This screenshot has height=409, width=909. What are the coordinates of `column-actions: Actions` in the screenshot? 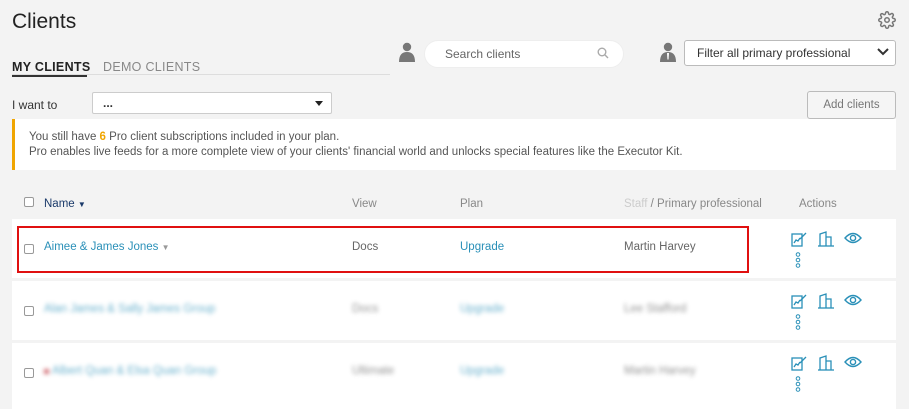 It's located at (818, 204).